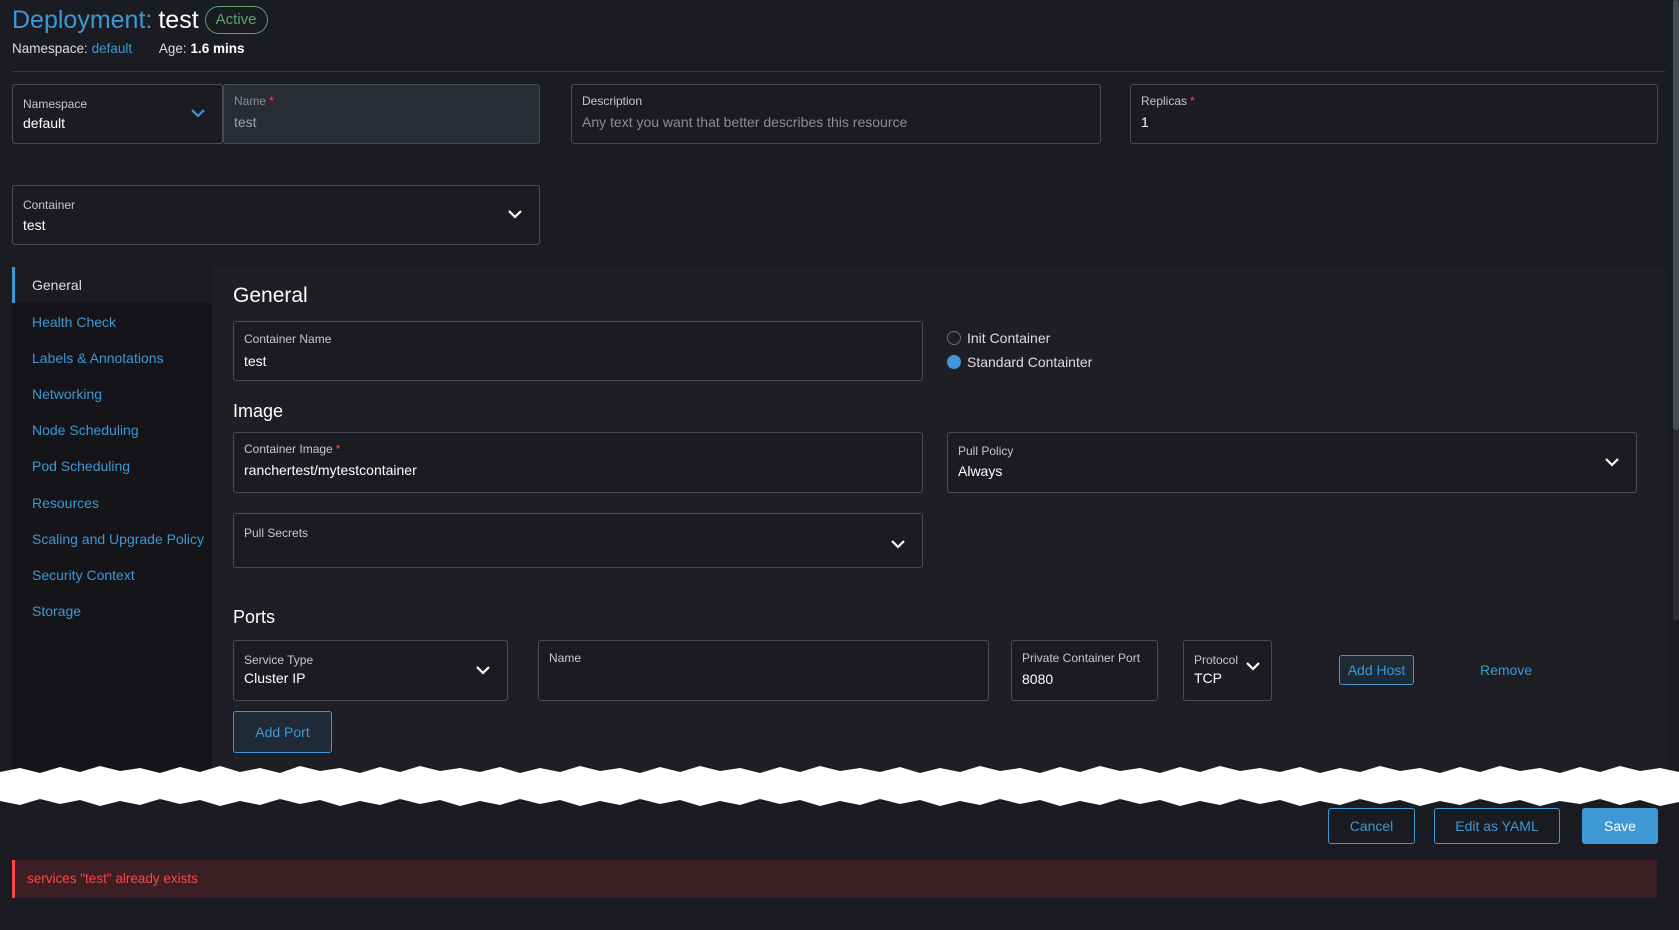 The height and width of the screenshot is (930, 1679). I want to click on replicas-field-value: 1, so click(1145, 122).